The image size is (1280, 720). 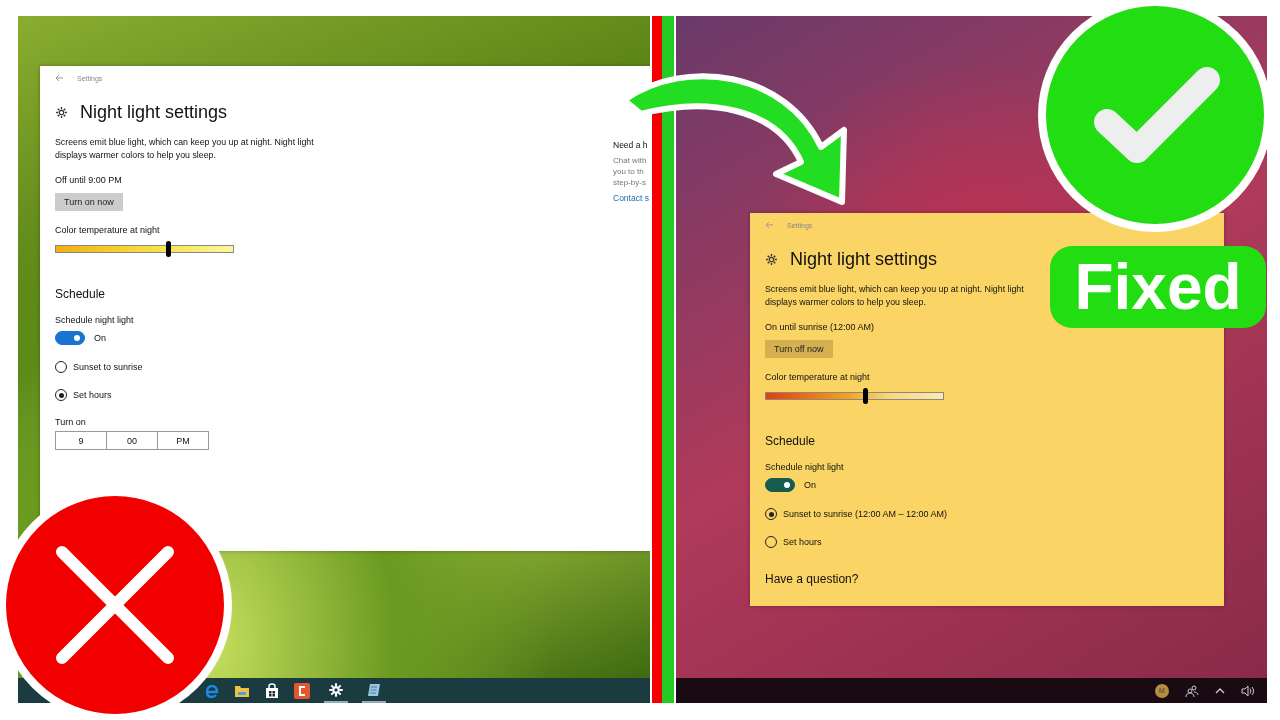 What do you see at coordinates (108, 367) in the screenshot?
I see `radio-label: Sunset to sunrise` at bounding box center [108, 367].